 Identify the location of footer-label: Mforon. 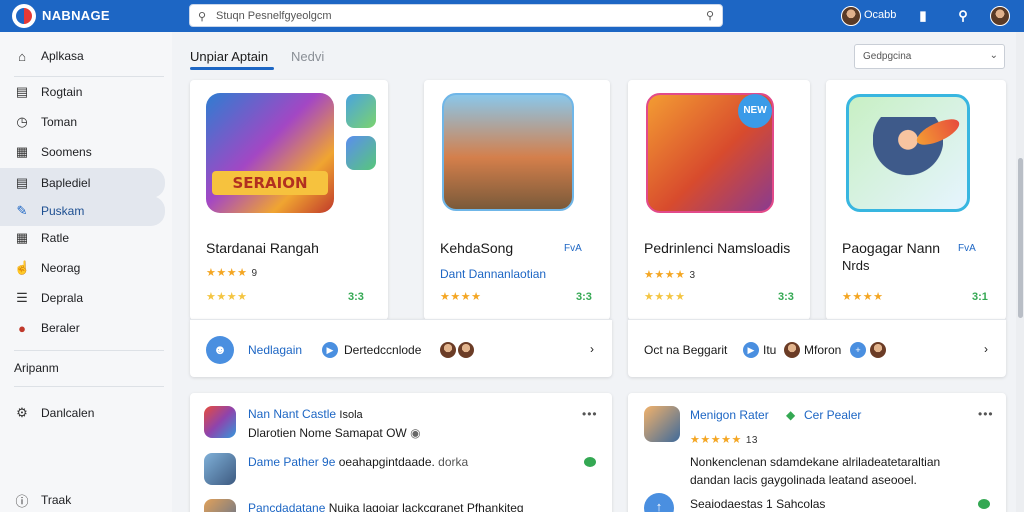
(822, 350).